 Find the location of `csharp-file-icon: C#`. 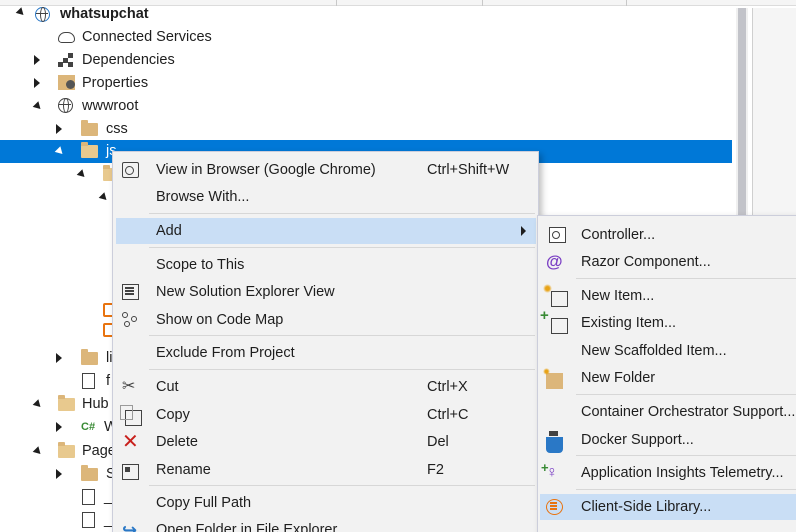

csharp-file-icon: C# is located at coordinates (88, 427).